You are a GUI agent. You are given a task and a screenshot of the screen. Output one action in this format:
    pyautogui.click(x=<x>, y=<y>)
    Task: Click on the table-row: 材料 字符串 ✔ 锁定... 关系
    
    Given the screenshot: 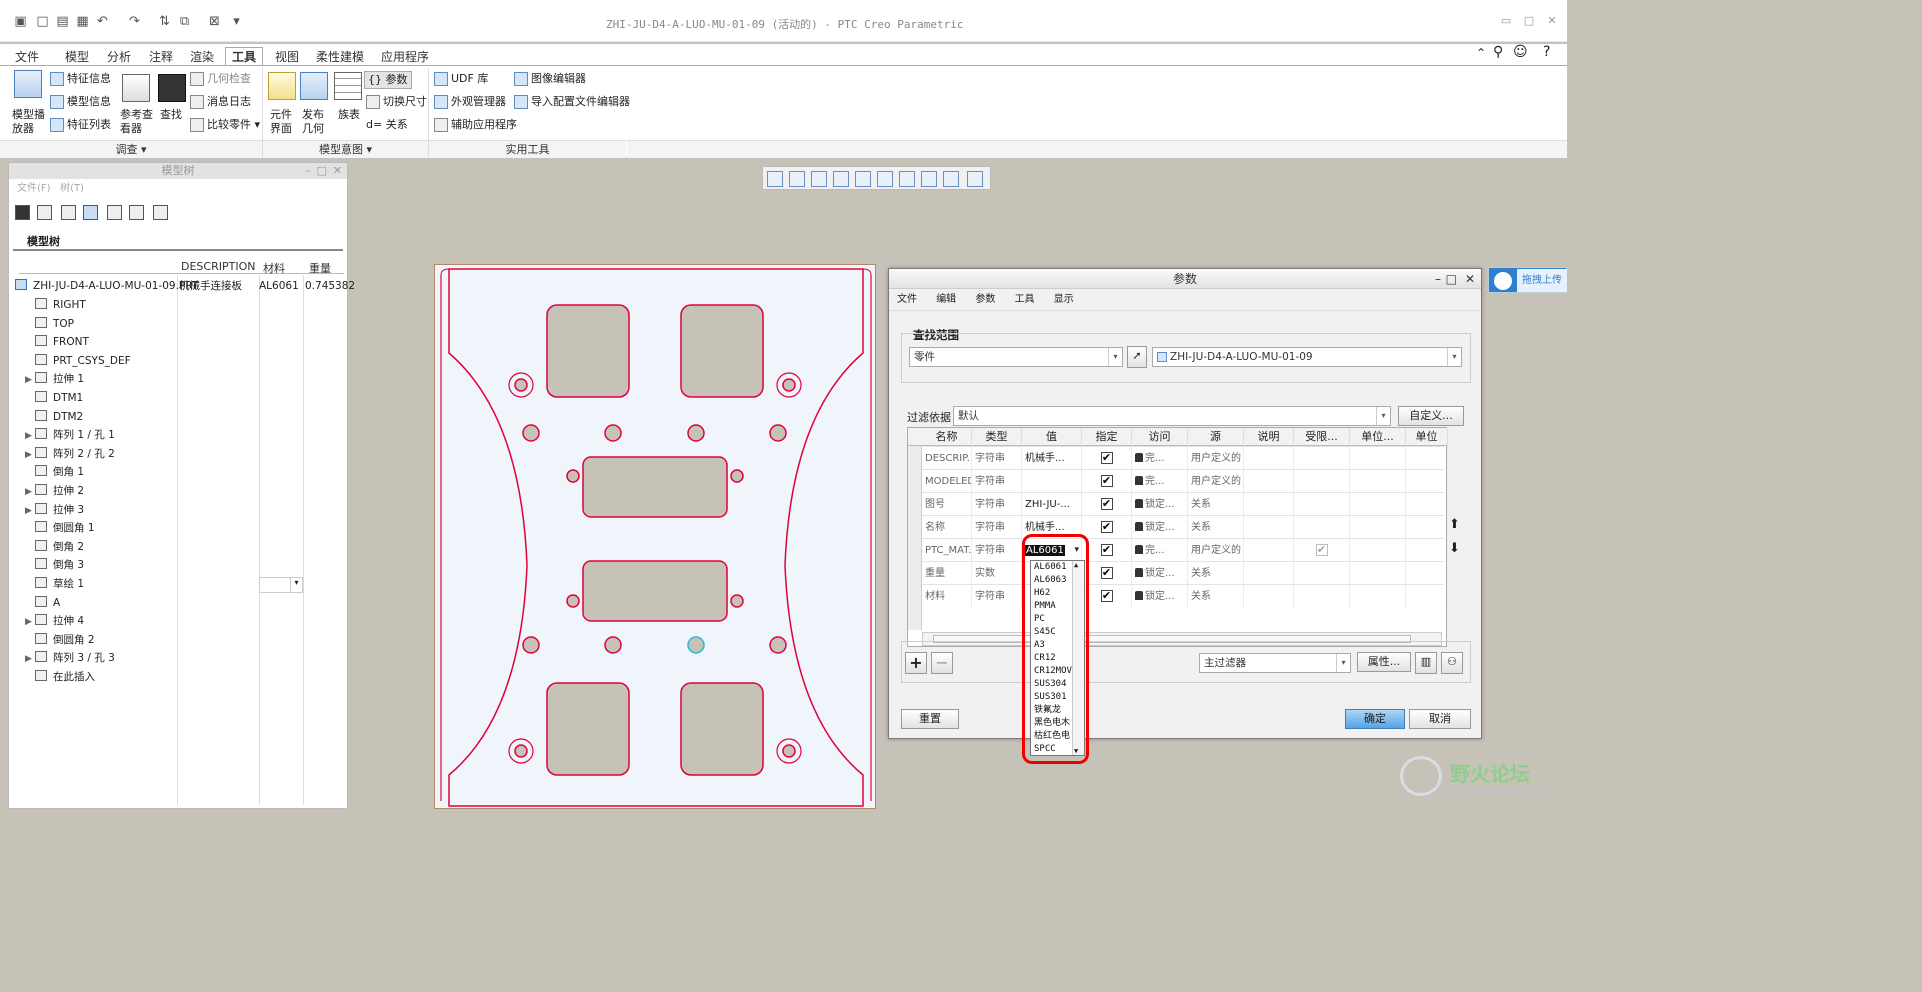 What is the action you would take?
    pyautogui.click(x=1185, y=596)
    